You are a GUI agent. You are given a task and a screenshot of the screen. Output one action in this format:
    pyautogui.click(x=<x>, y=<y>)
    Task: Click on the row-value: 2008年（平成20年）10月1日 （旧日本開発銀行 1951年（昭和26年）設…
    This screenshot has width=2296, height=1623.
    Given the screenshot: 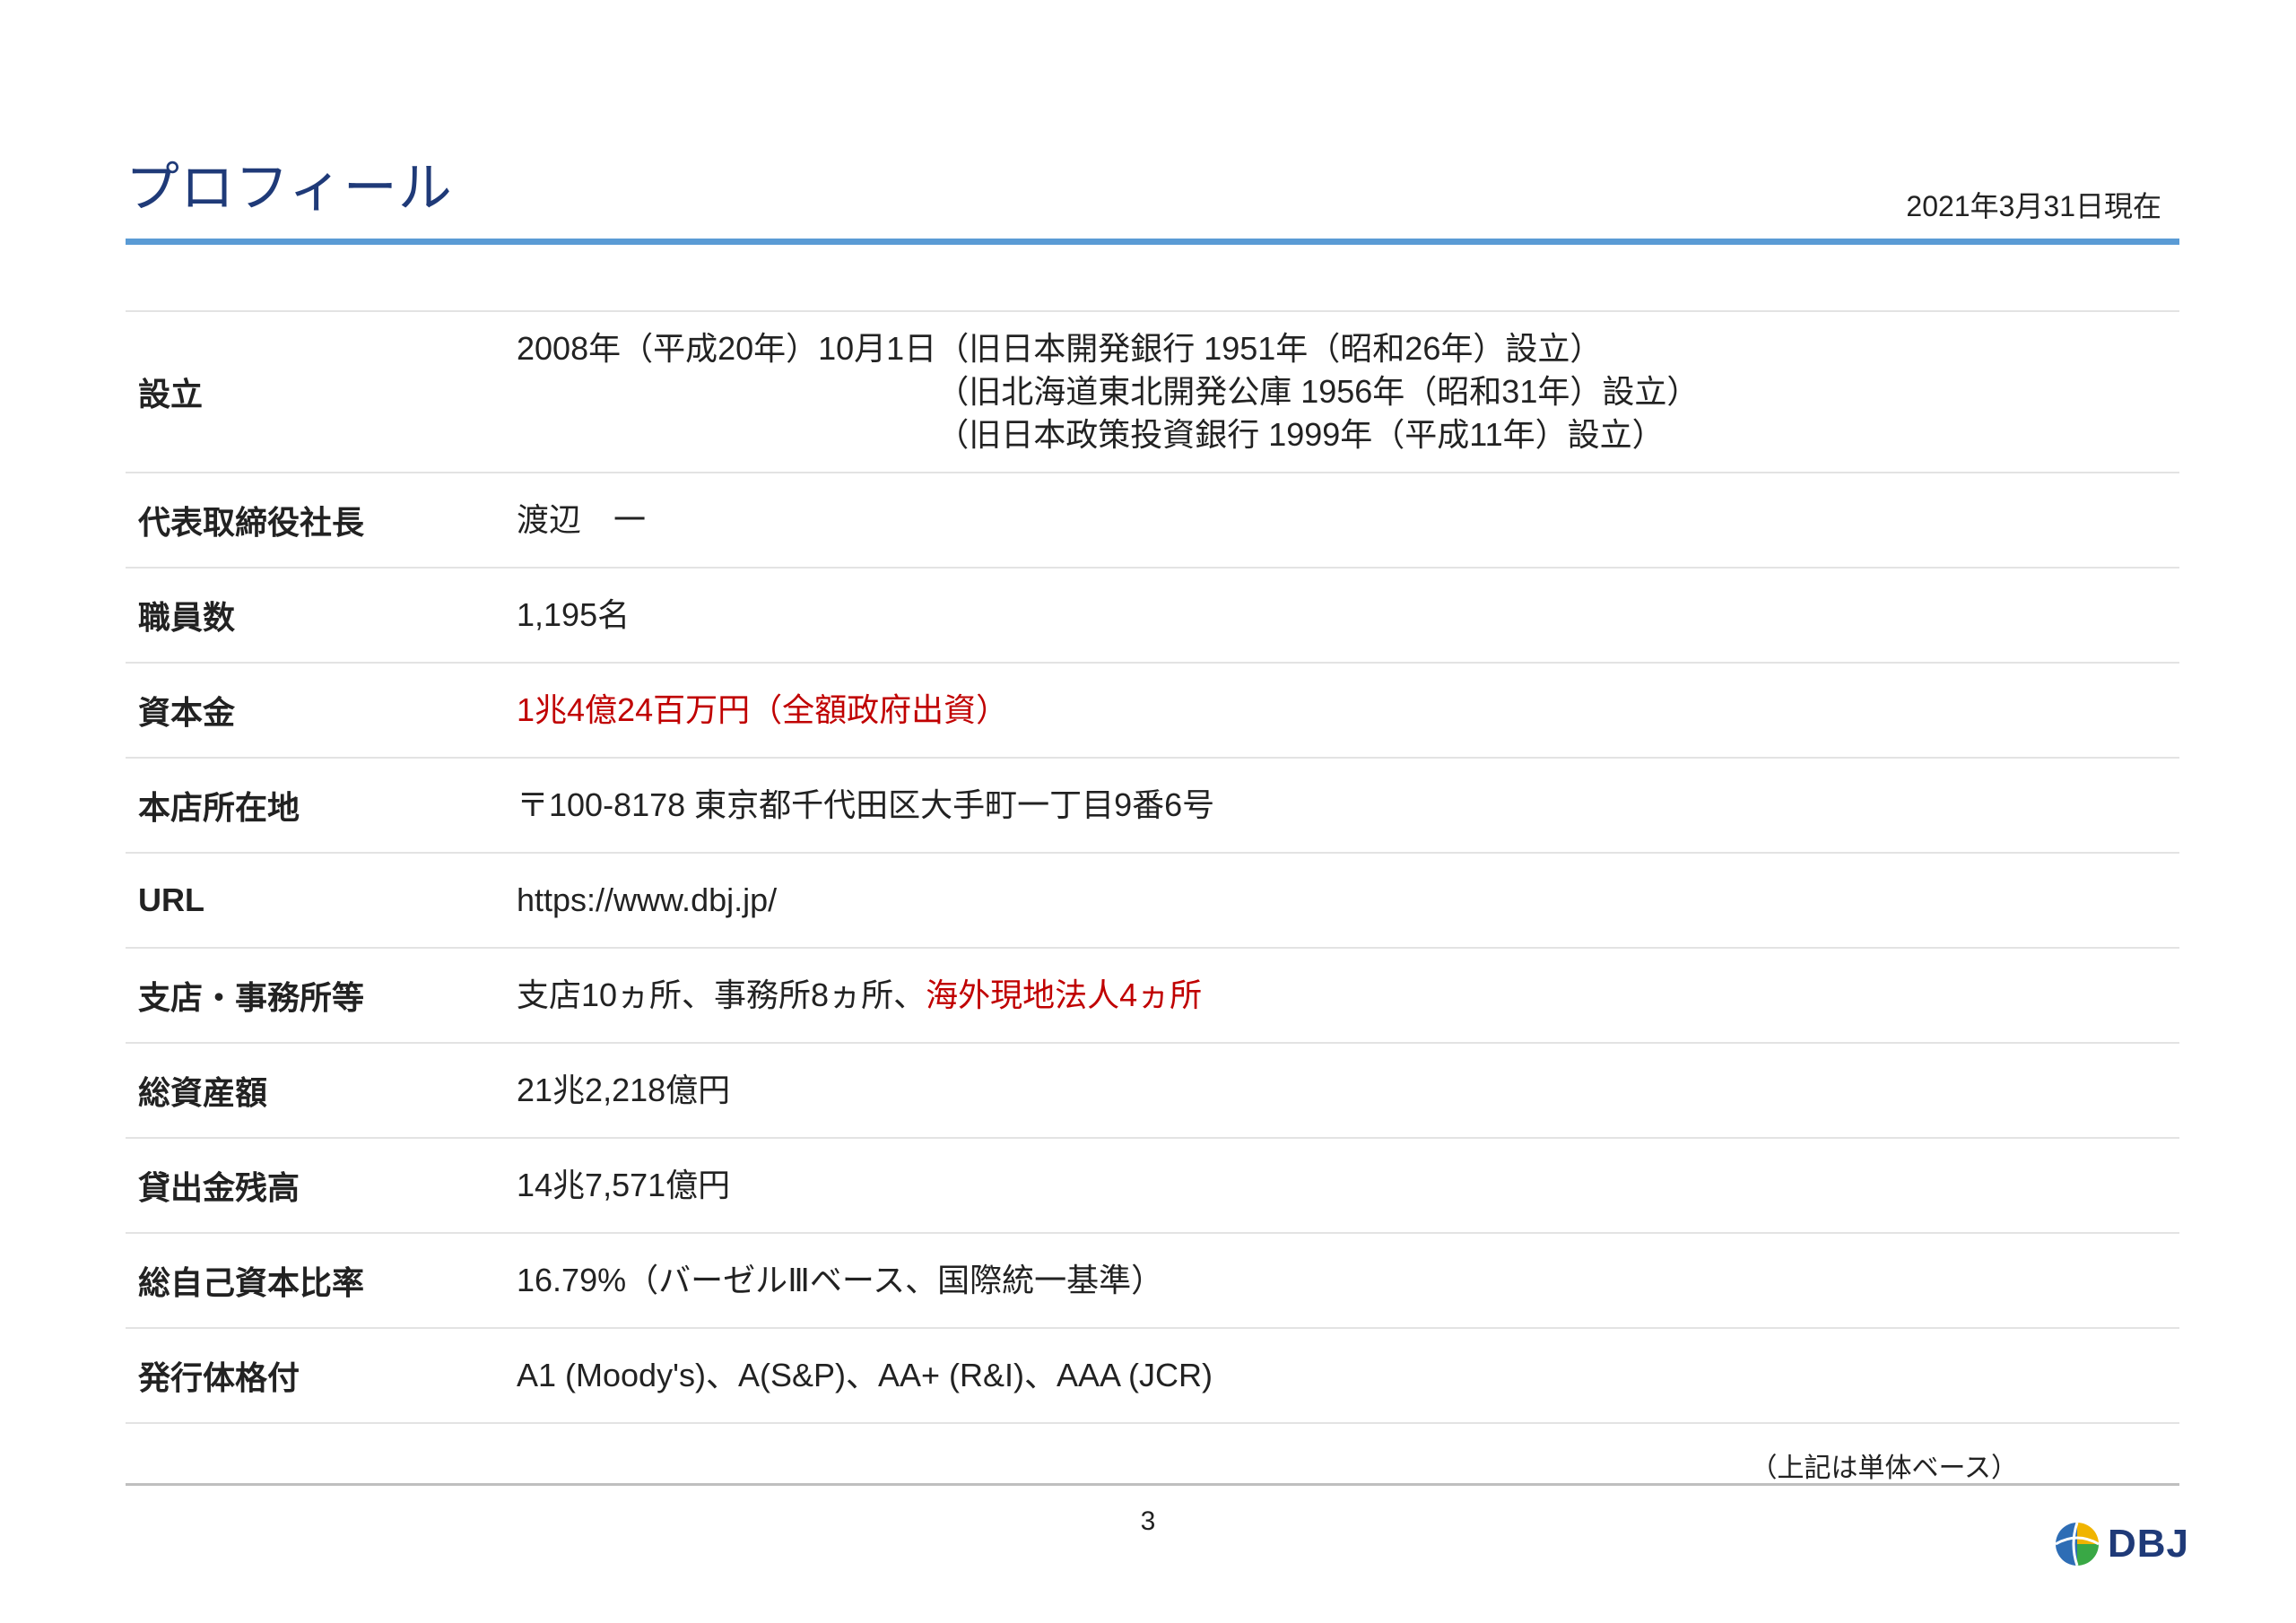 What is the action you would take?
    pyautogui.click(x=1108, y=391)
    